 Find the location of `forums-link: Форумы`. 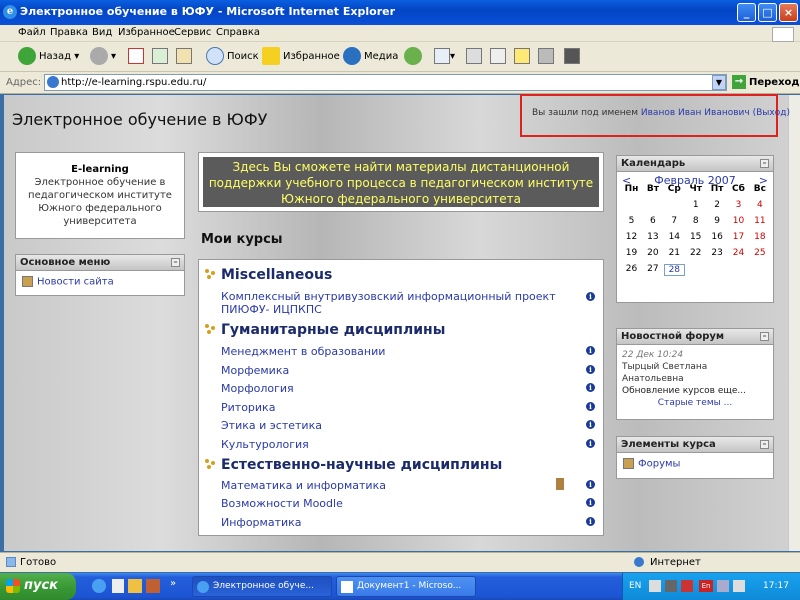

forums-link: Форумы is located at coordinates (659, 464).